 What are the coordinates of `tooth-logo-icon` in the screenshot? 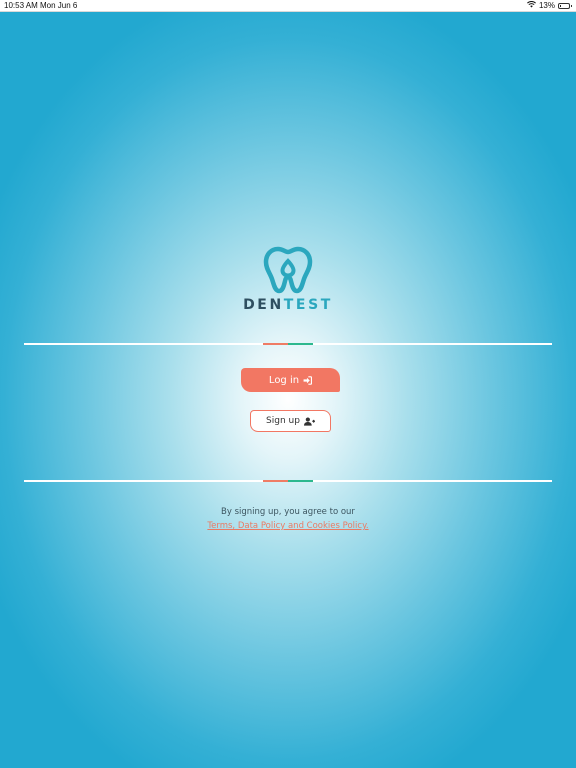 It's located at (288, 270).